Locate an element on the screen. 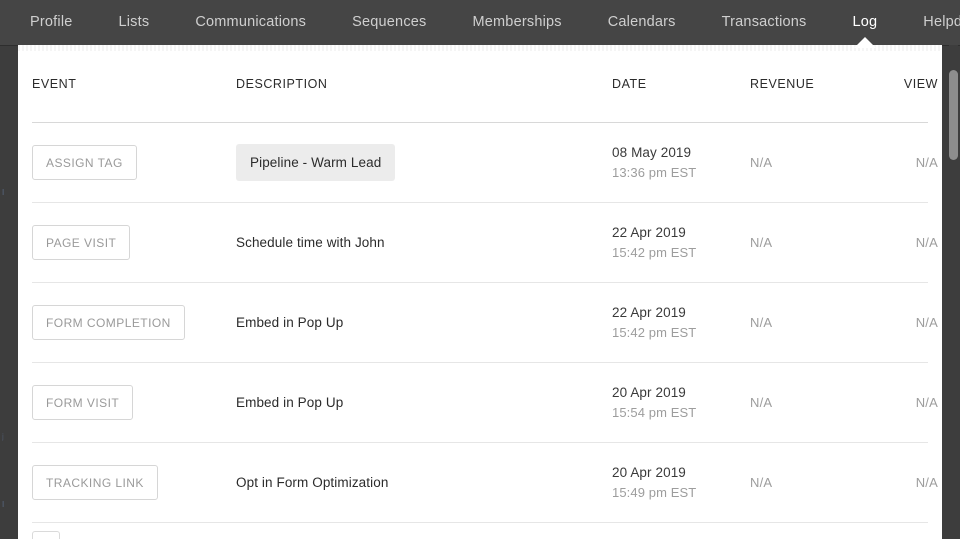  tab-label: Profile is located at coordinates (51, 21).